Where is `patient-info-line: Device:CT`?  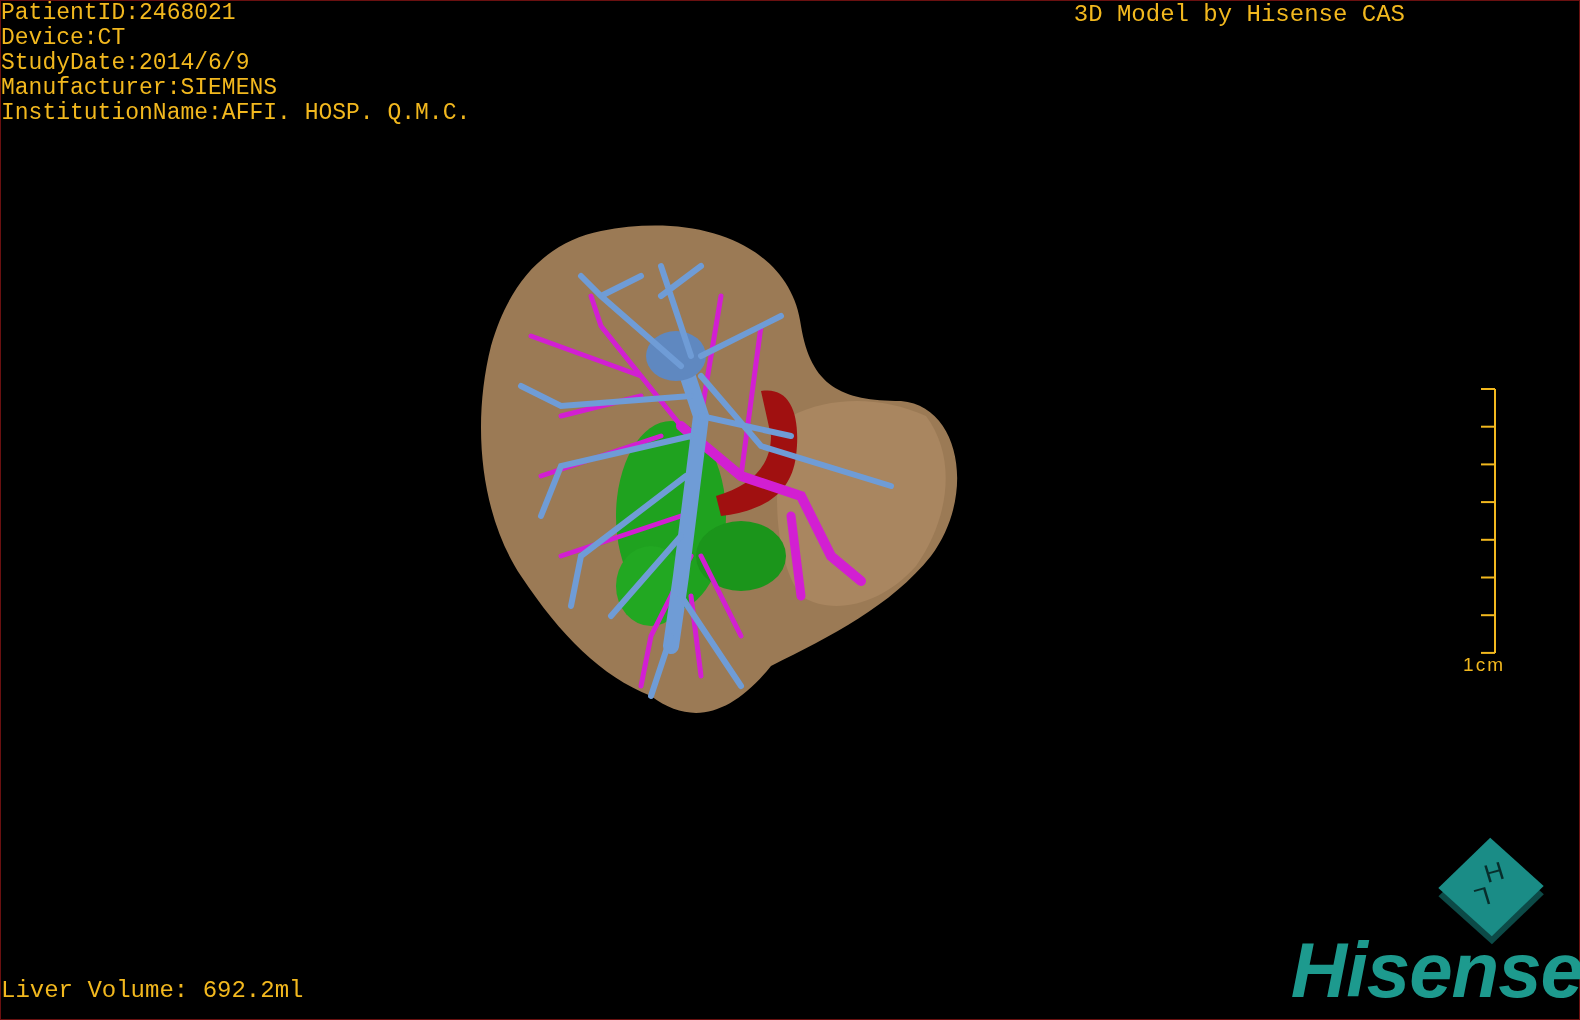
patient-info-line: Device:CT is located at coordinates (64, 38).